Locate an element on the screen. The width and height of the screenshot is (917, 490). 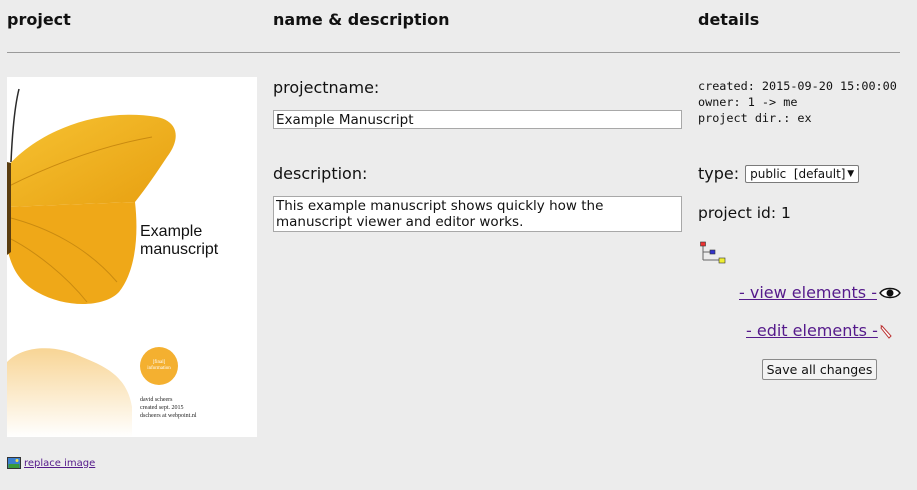
created-timestamp: created: 2015-09-20 15:00:00 is located at coordinates (797, 86).